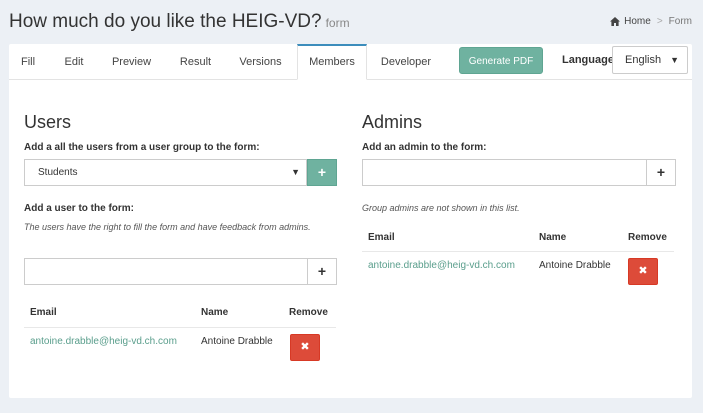 The image size is (703, 413). What do you see at coordinates (332, 62) in the screenshot?
I see `tab-members: Members` at bounding box center [332, 62].